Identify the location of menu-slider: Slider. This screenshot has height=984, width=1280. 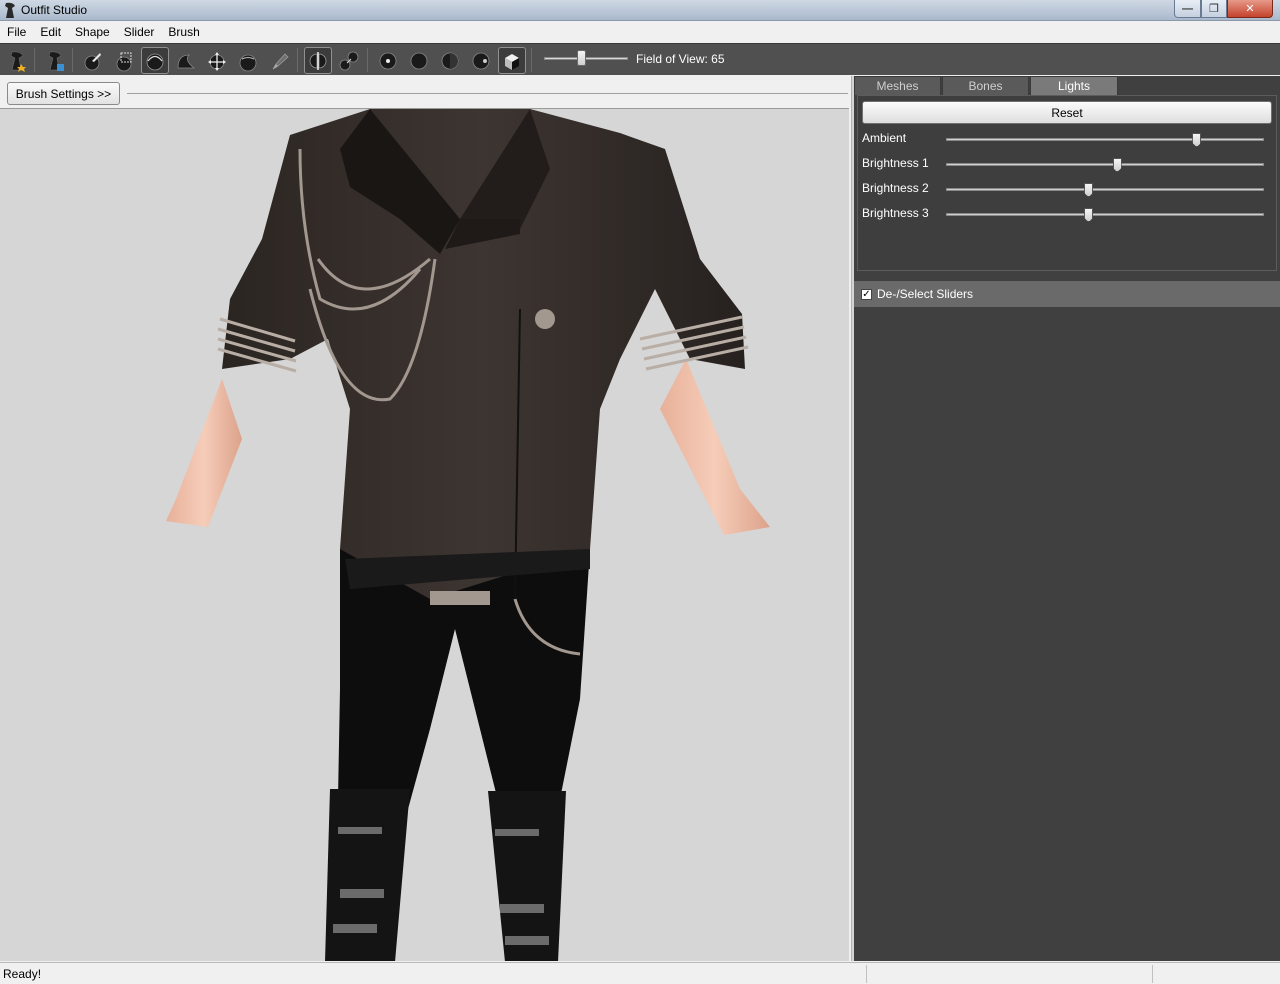
(139, 32).